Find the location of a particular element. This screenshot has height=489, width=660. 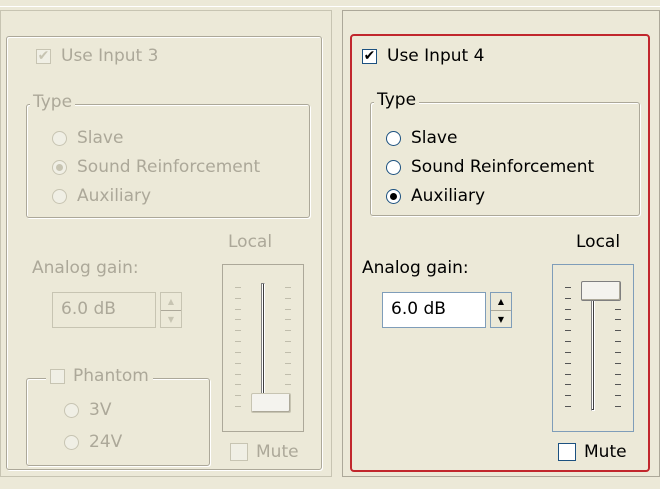

input-3-radio-sound-reinforcement: Sound Reinforcement is located at coordinates (156, 167).